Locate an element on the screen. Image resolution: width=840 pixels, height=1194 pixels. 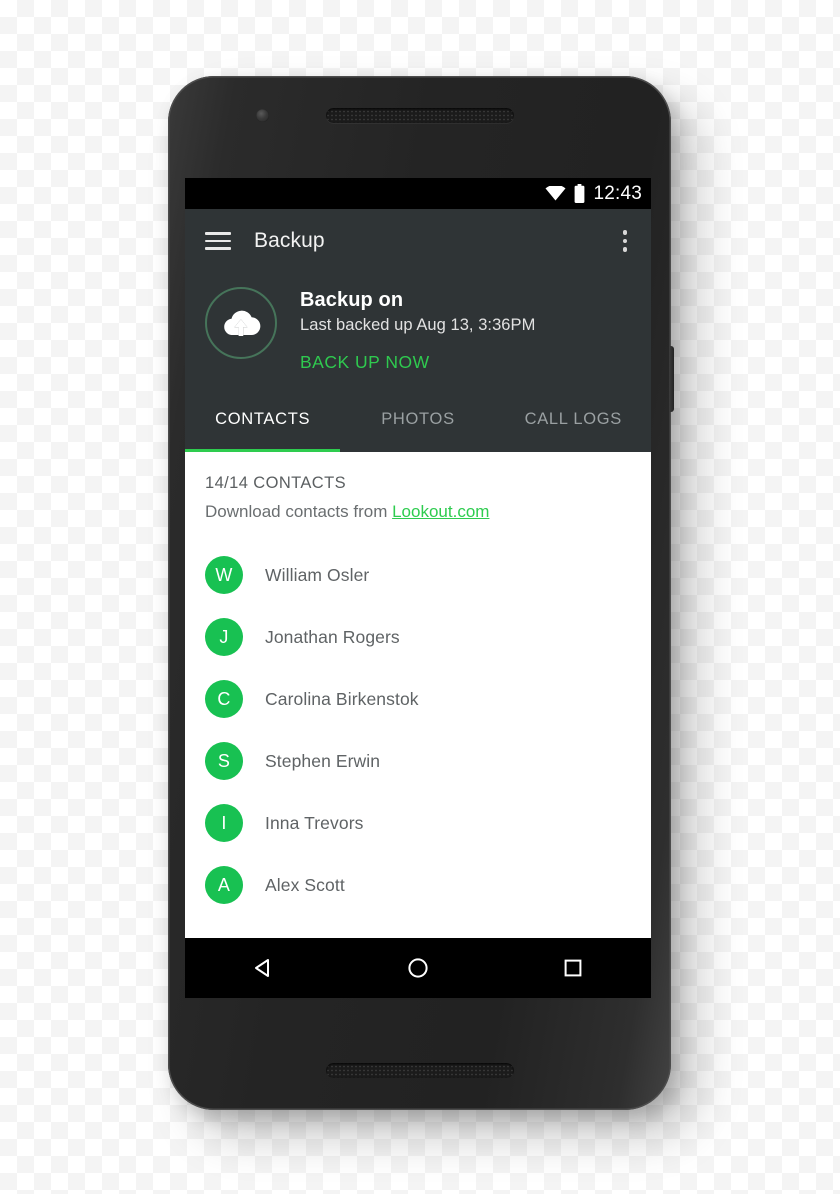
avatar: C is located at coordinates (224, 699).